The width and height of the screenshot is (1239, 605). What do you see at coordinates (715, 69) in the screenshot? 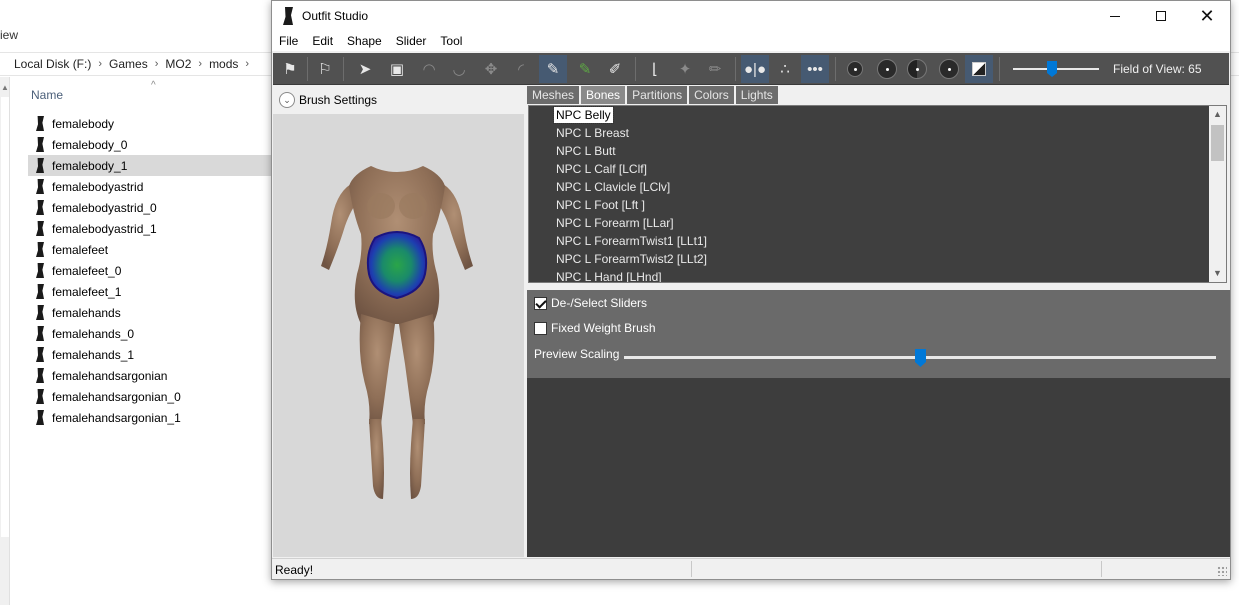
I see `vertex-edit-button: ✏` at bounding box center [715, 69].